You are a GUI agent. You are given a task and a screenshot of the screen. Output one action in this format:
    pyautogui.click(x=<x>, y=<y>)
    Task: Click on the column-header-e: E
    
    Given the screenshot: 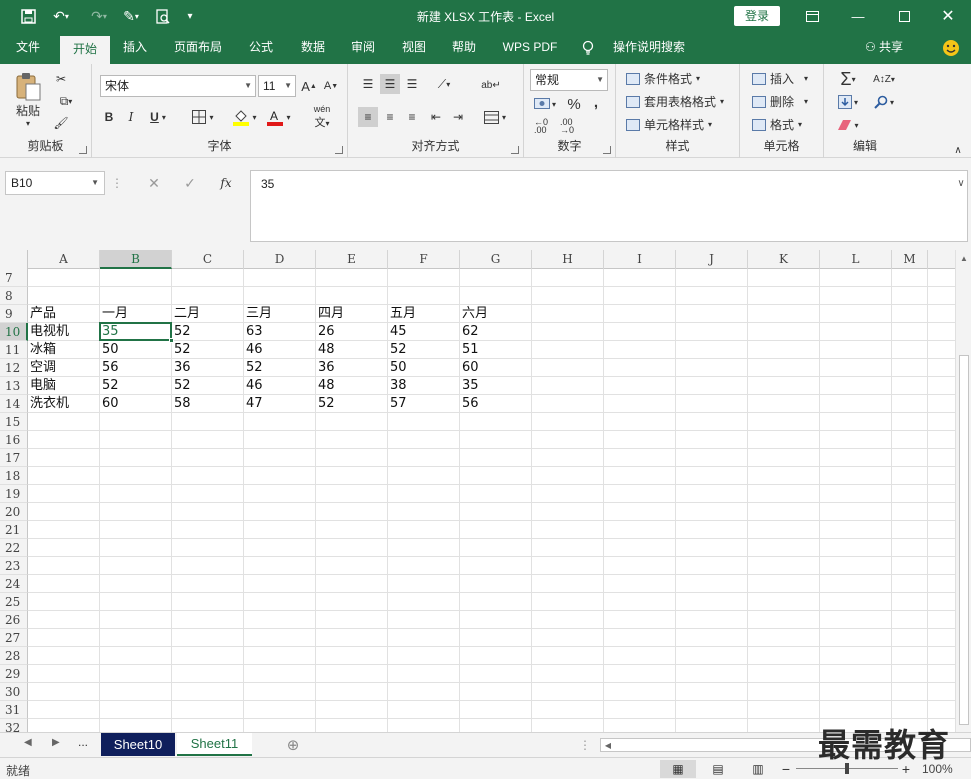 What is the action you would take?
    pyautogui.click(x=352, y=259)
    